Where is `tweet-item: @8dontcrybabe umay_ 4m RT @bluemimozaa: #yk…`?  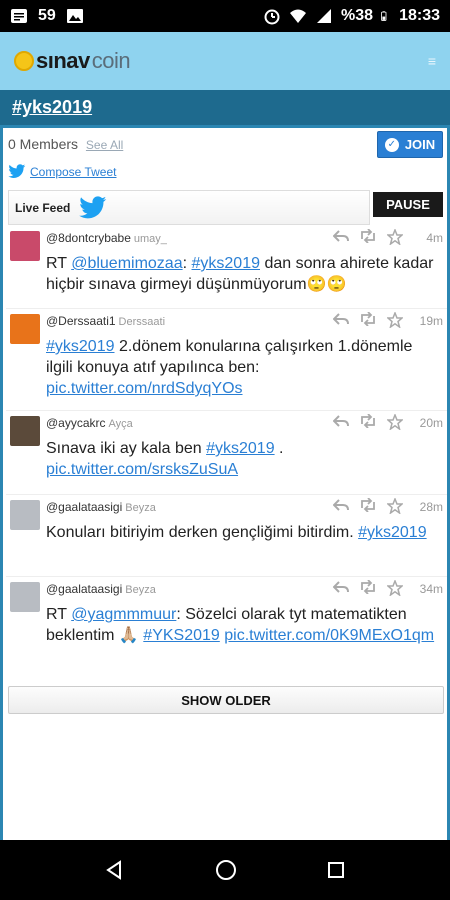
tweet-item: @8dontcrybabe umay_ 4m RT @bluemimozaa: #yk… is located at coordinates (226, 266).